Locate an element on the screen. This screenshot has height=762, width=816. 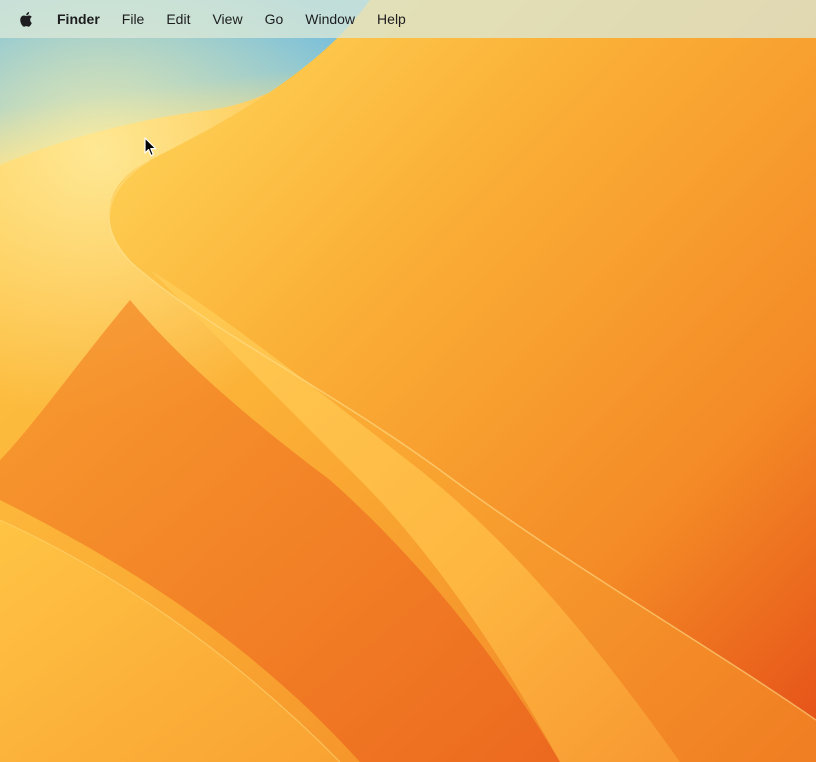
menu-view: View is located at coordinates (227, 19).